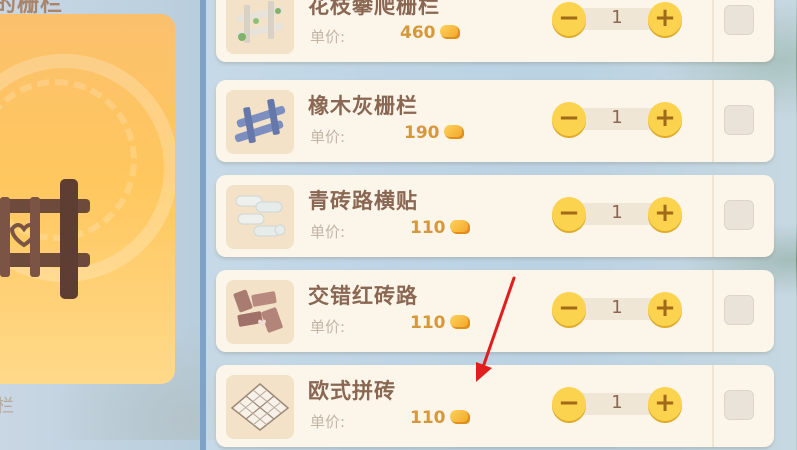 This screenshot has width=797, height=450. What do you see at coordinates (430, 33) in the screenshot?
I see `item-price: 460` at bounding box center [430, 33].